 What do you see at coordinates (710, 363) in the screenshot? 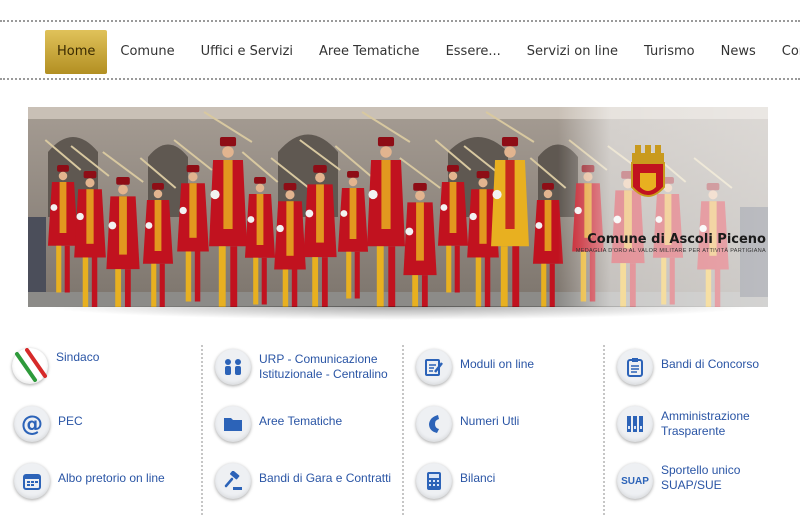
I see `quick-link-label: Bandi di Concorso` at bounding box center [710, 363].